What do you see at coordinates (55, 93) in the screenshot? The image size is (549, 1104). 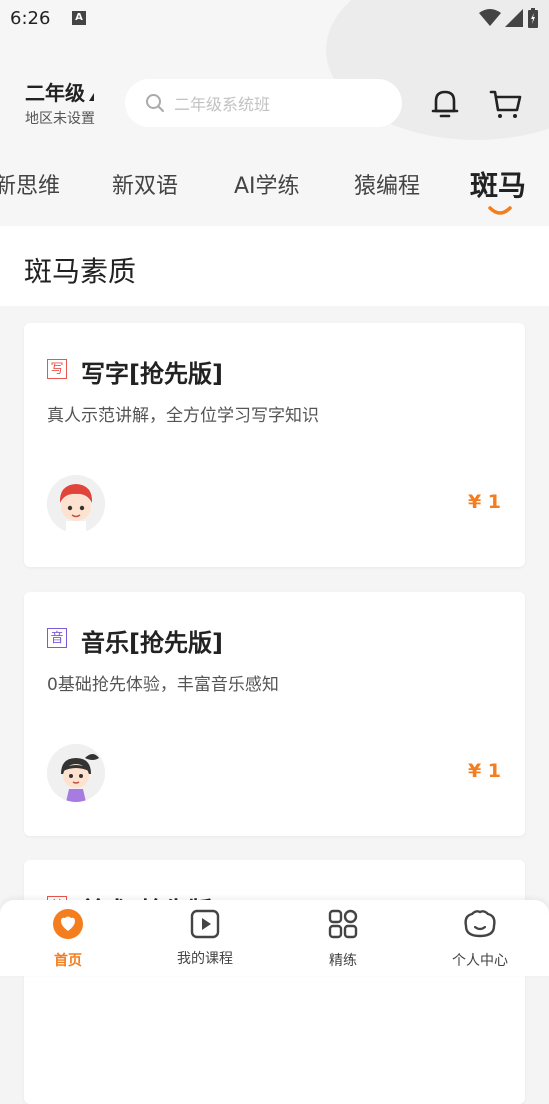 I see `grade-title: 二年级` at bounding box center [55, 93].